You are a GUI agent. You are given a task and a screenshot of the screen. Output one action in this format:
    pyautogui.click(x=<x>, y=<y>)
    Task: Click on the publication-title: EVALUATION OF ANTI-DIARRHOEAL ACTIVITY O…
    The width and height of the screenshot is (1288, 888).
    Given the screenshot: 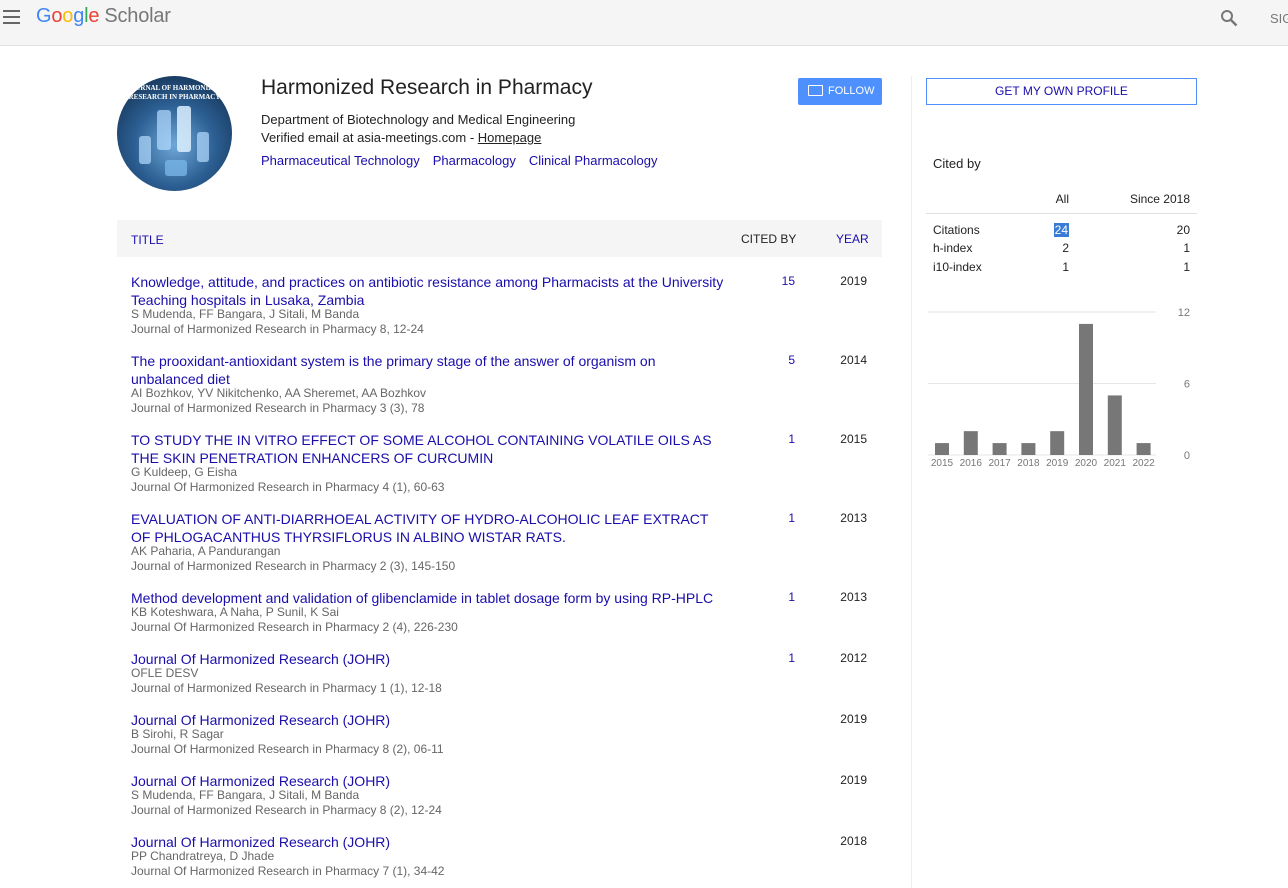 What is the action you would take?
    pyautogui.click(x=431, y=528)
    